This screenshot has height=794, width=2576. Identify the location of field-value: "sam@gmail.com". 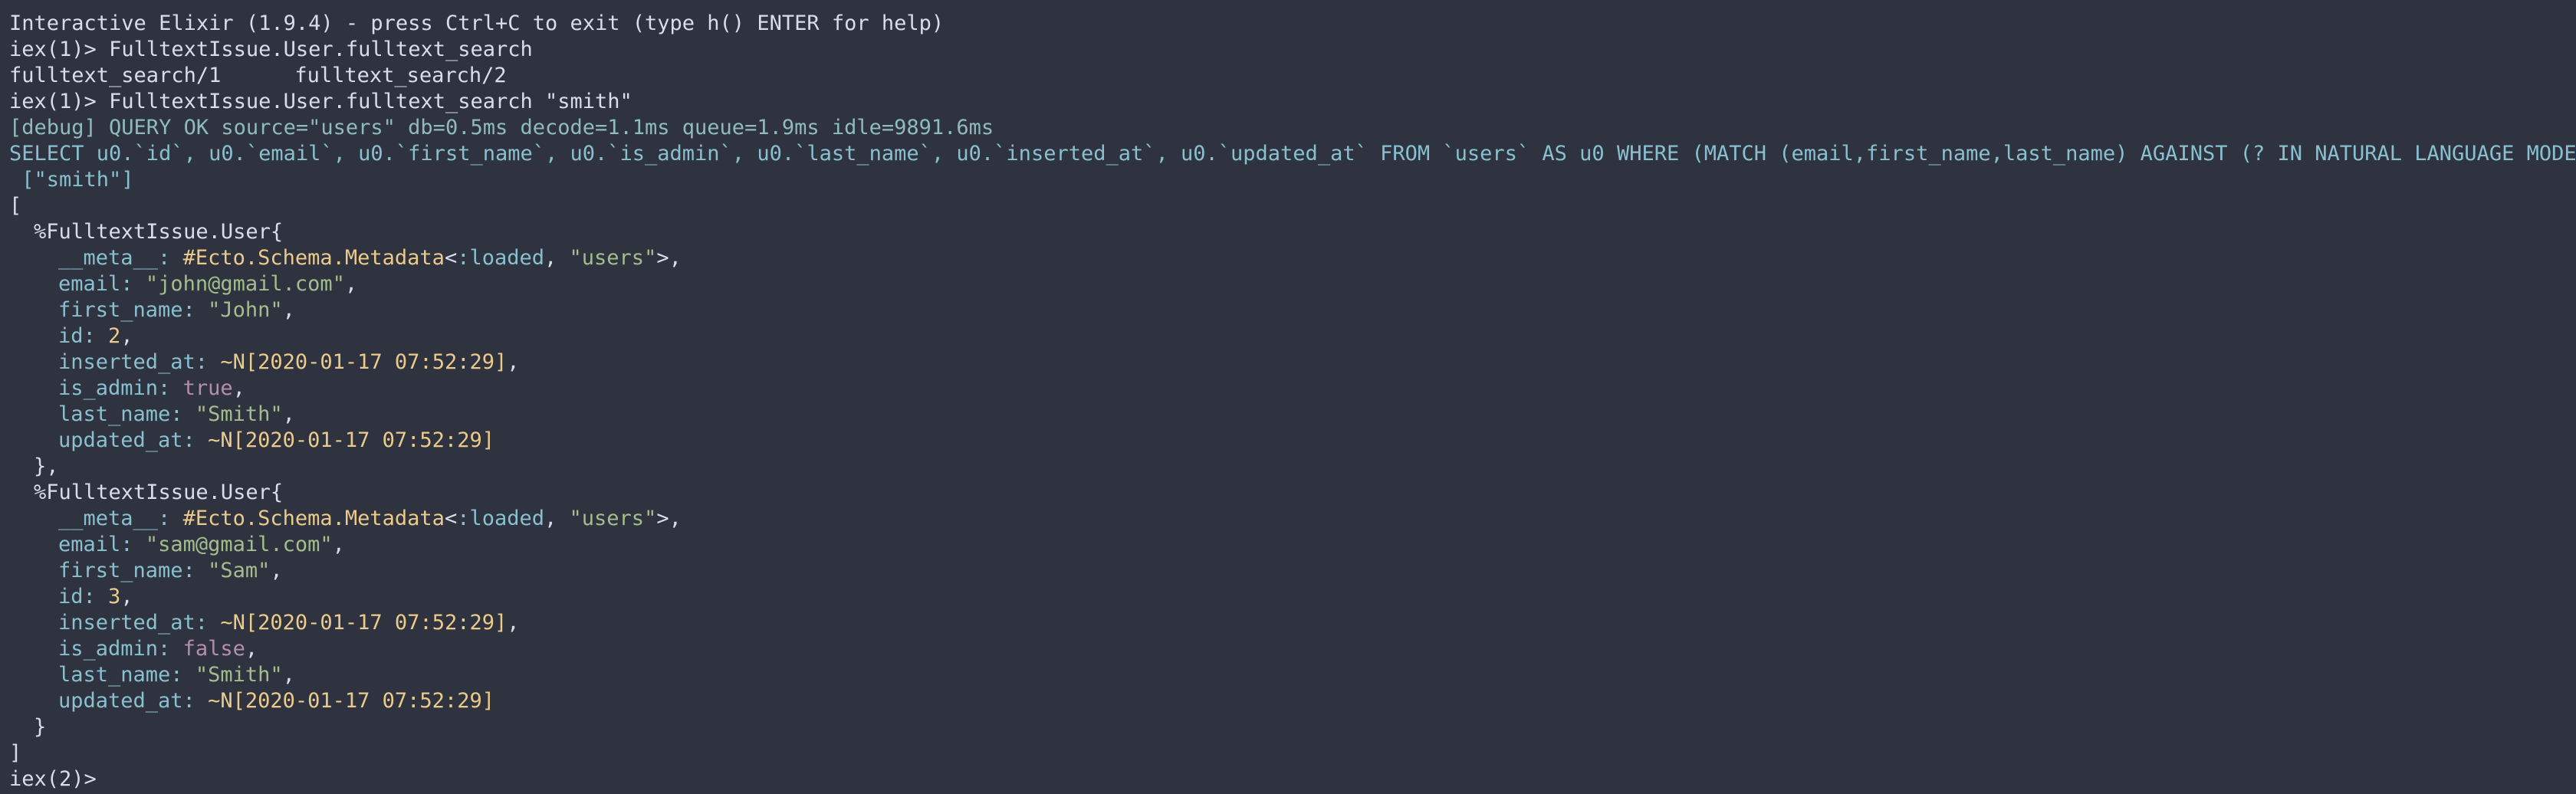
(239, 544).